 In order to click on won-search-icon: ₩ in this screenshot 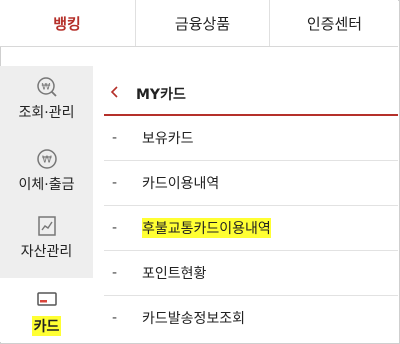, I will do `click(46, 87)`.